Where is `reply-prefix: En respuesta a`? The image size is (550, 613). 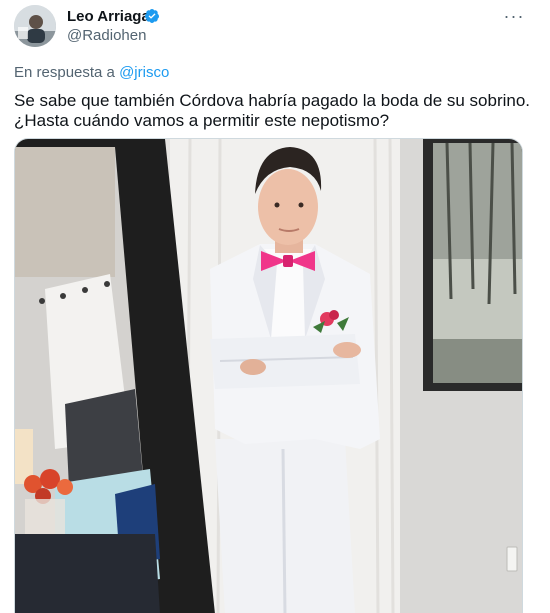 reply-prefix: En respuesta a is located at coordinates (64, 72).